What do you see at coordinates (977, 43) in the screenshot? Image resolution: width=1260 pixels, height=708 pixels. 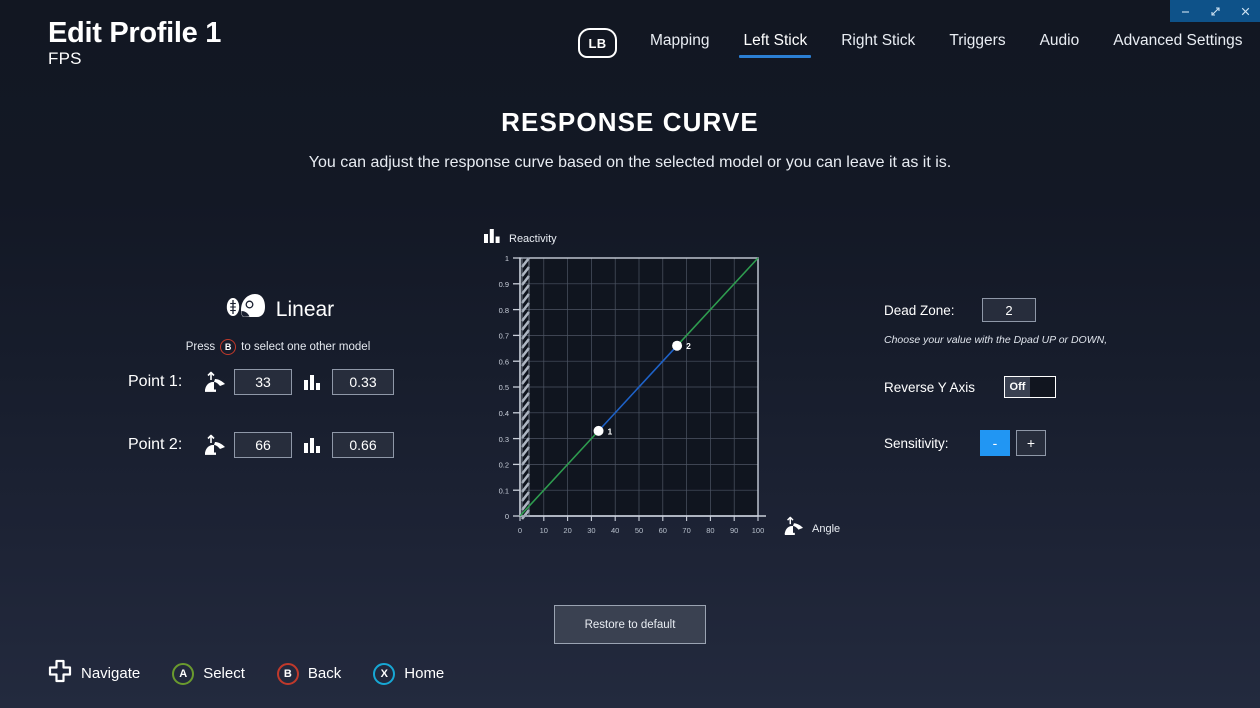 I see `tab-triggers: Triggers` at bounding box center [977, 43].